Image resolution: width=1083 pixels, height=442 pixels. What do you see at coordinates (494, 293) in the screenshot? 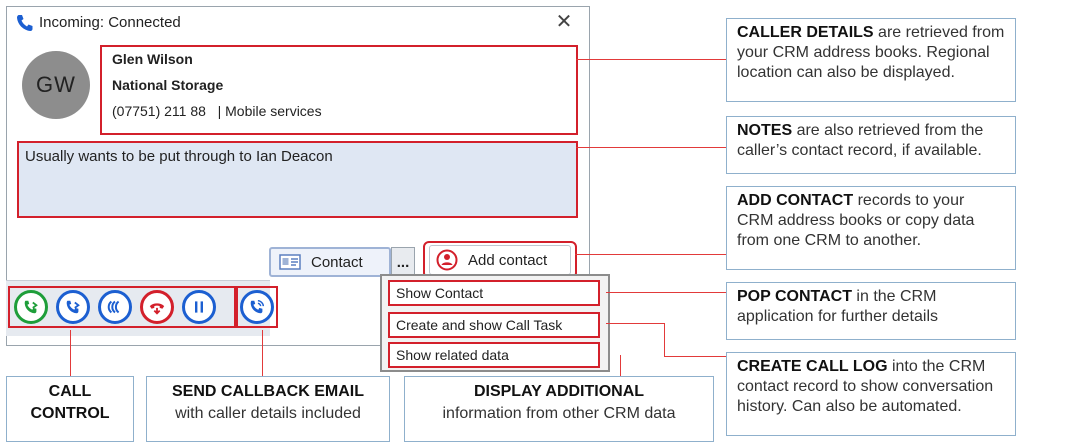
I see `menu-item-show-contact: Show Contact` at bounding box center [494, 293].